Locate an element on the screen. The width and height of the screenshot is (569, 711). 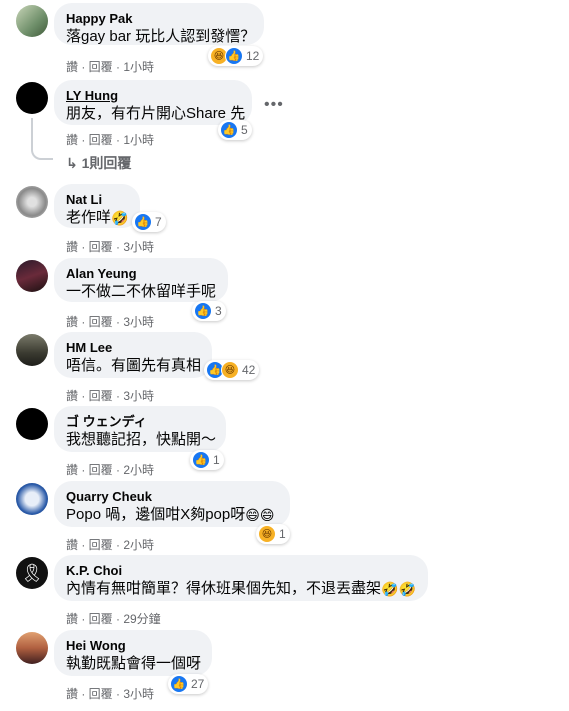
reaction-summary: 👍 1 is located at coordinates (207, 460).